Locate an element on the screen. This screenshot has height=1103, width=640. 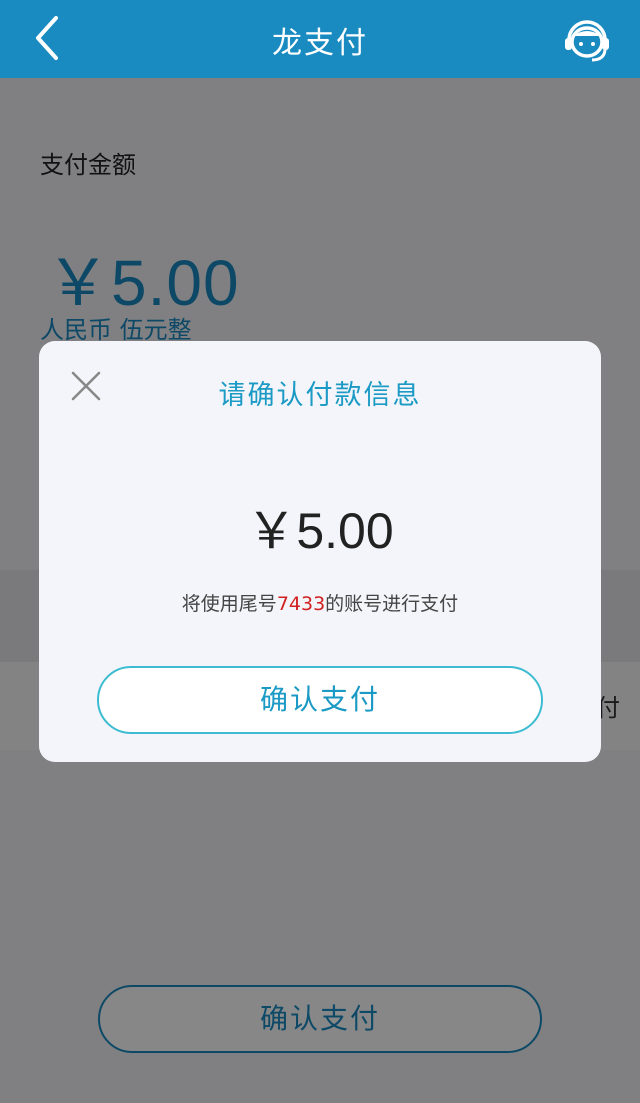
account-info-prefix: 将使用尾号 is located at coordinates (229, 604).